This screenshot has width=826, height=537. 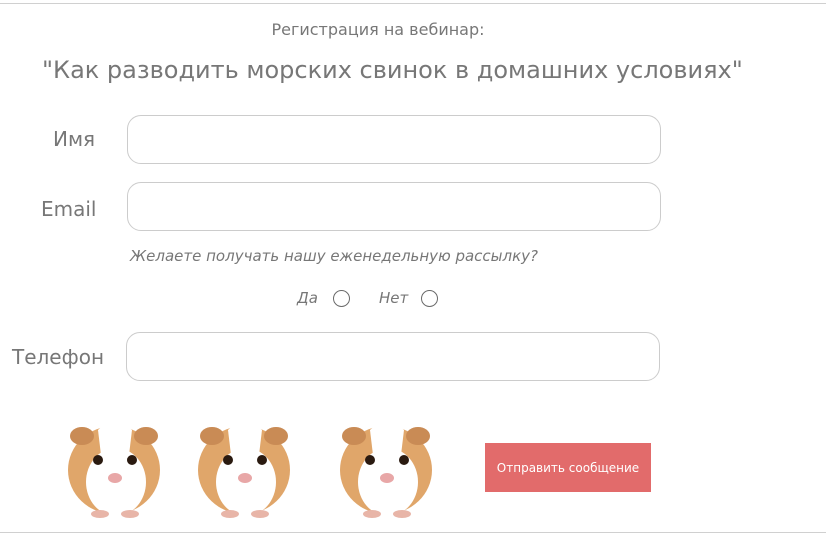 What do you see at coordinates (69, 209) in the screenshot?
I see `email-label: Email` at bounding box center [69, 209].